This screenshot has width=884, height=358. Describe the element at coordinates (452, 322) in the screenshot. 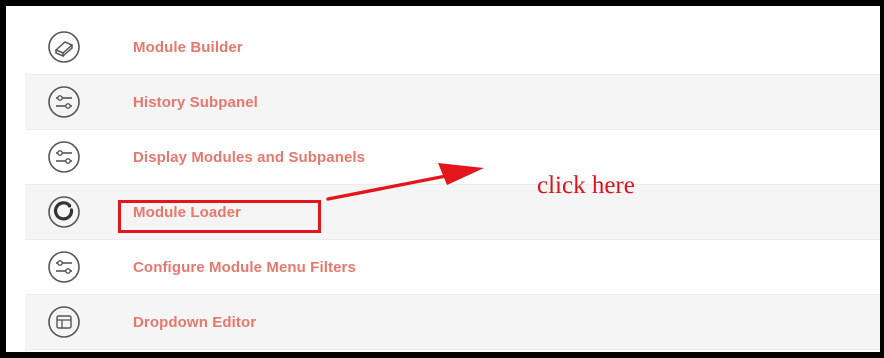

I see `menu-item-dropdown-editor: Dropdown Editor` at that location.